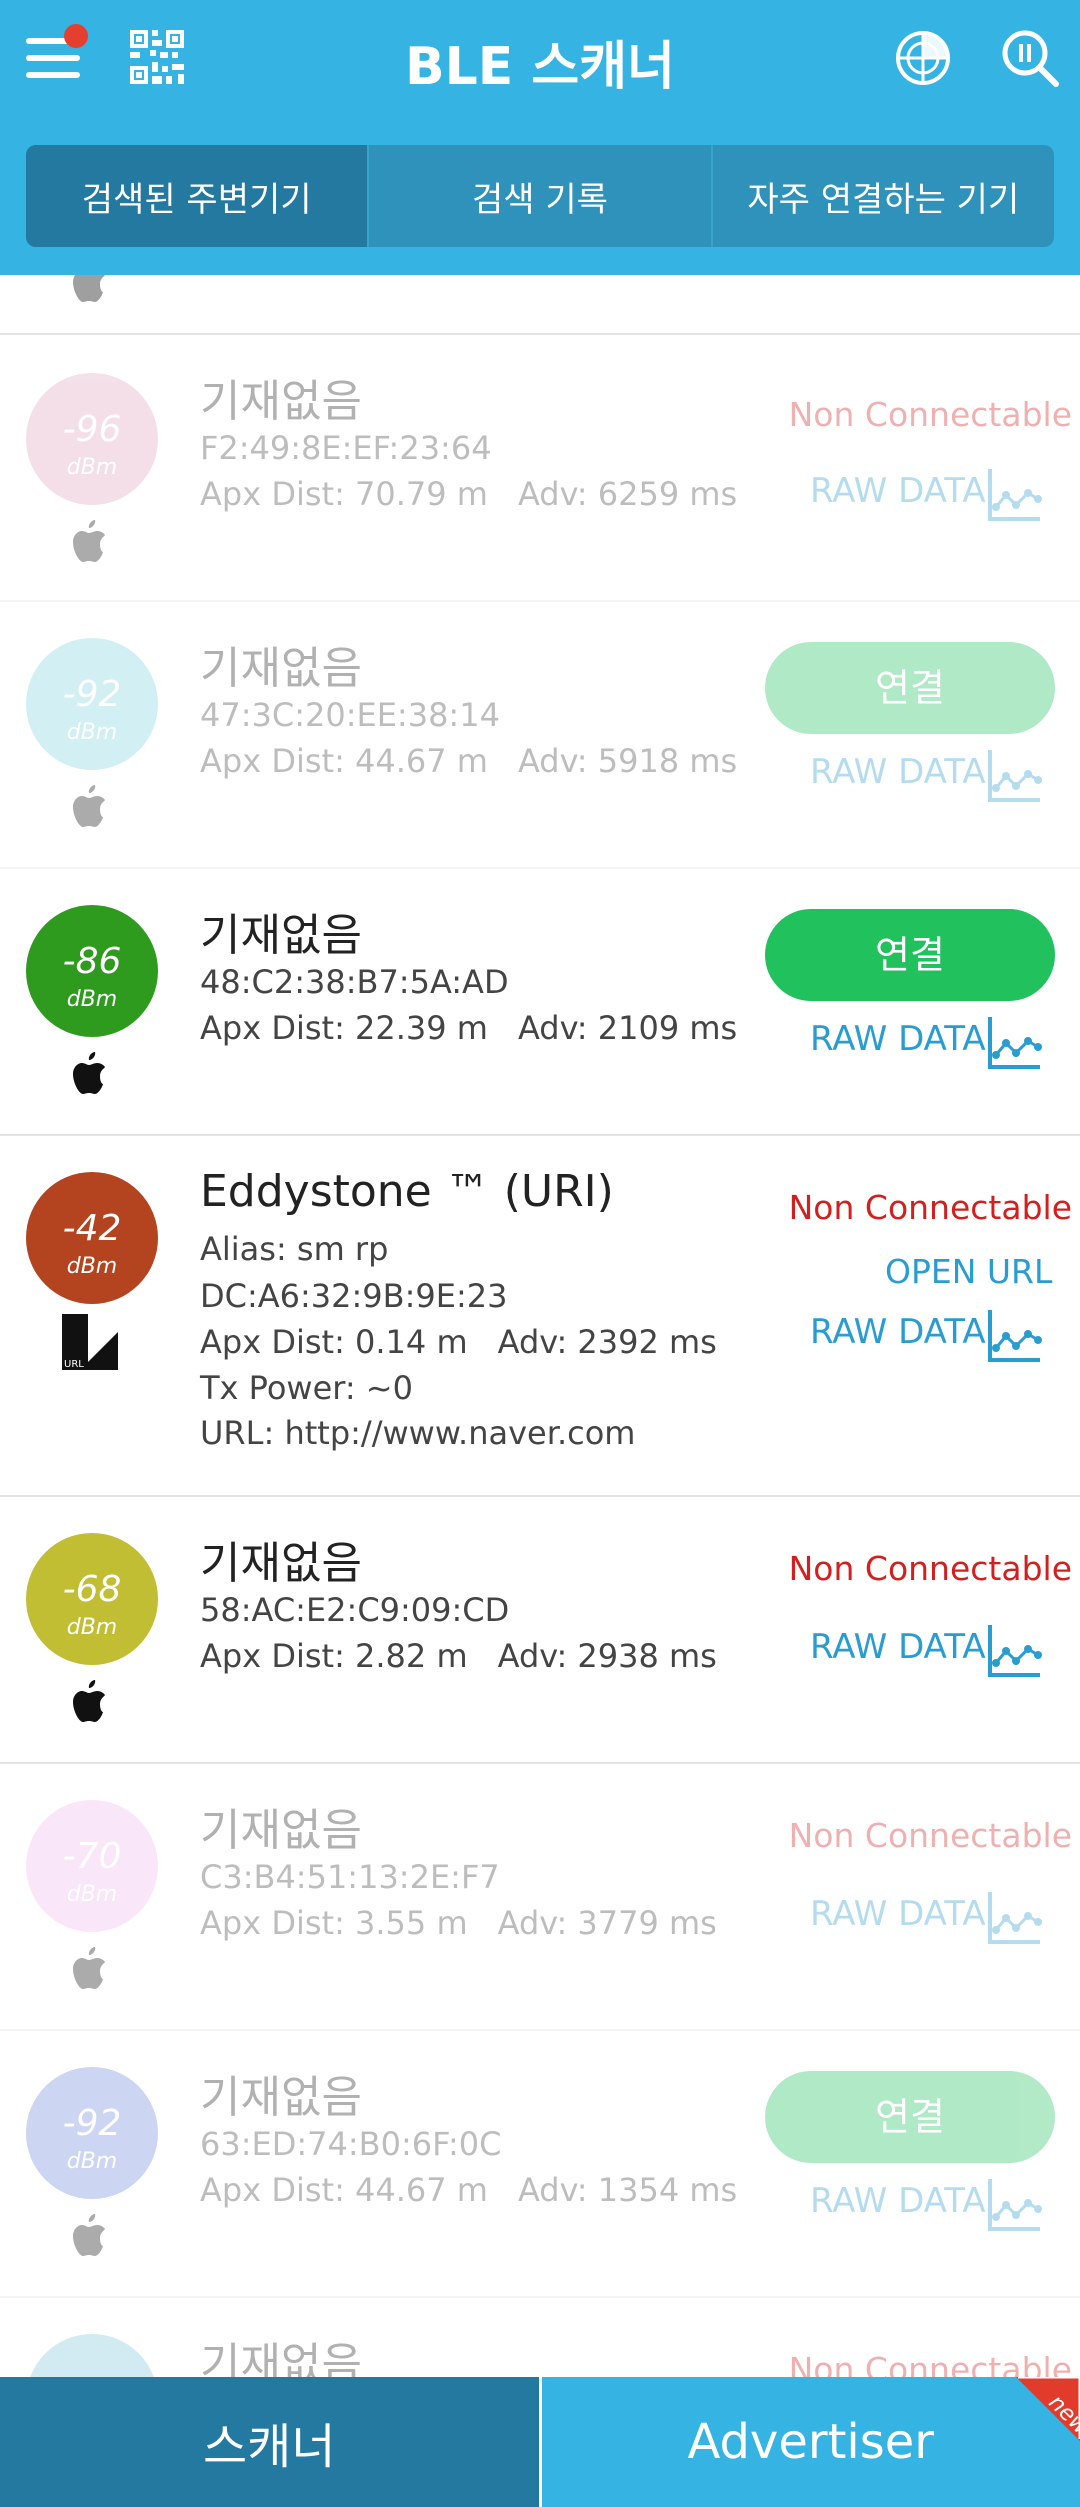 Image resolution: width=1080 pixels, height=2507 pixels. Describe the element at coordinates (418, 1433) in the screenshot. I see `device-url: URL: http://www.naver.com` at that location.